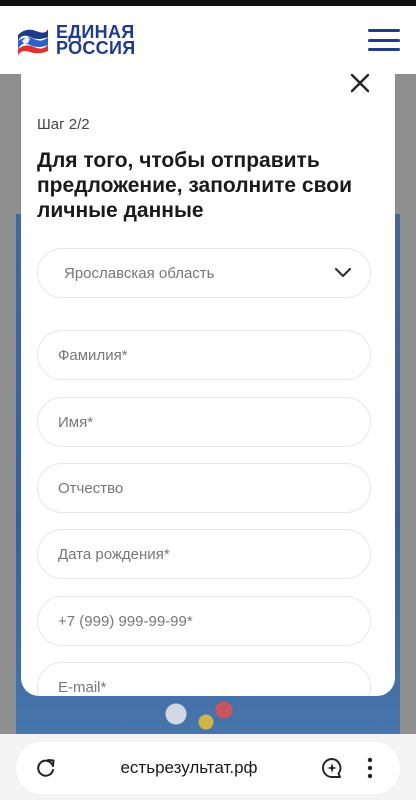 The width and height of the screenshot is (416, 800). What do you see at coordinates (96, 48) in the screenshot?
I see `logo-line-2: РОССИЯ` at bounding box center [96, 48].